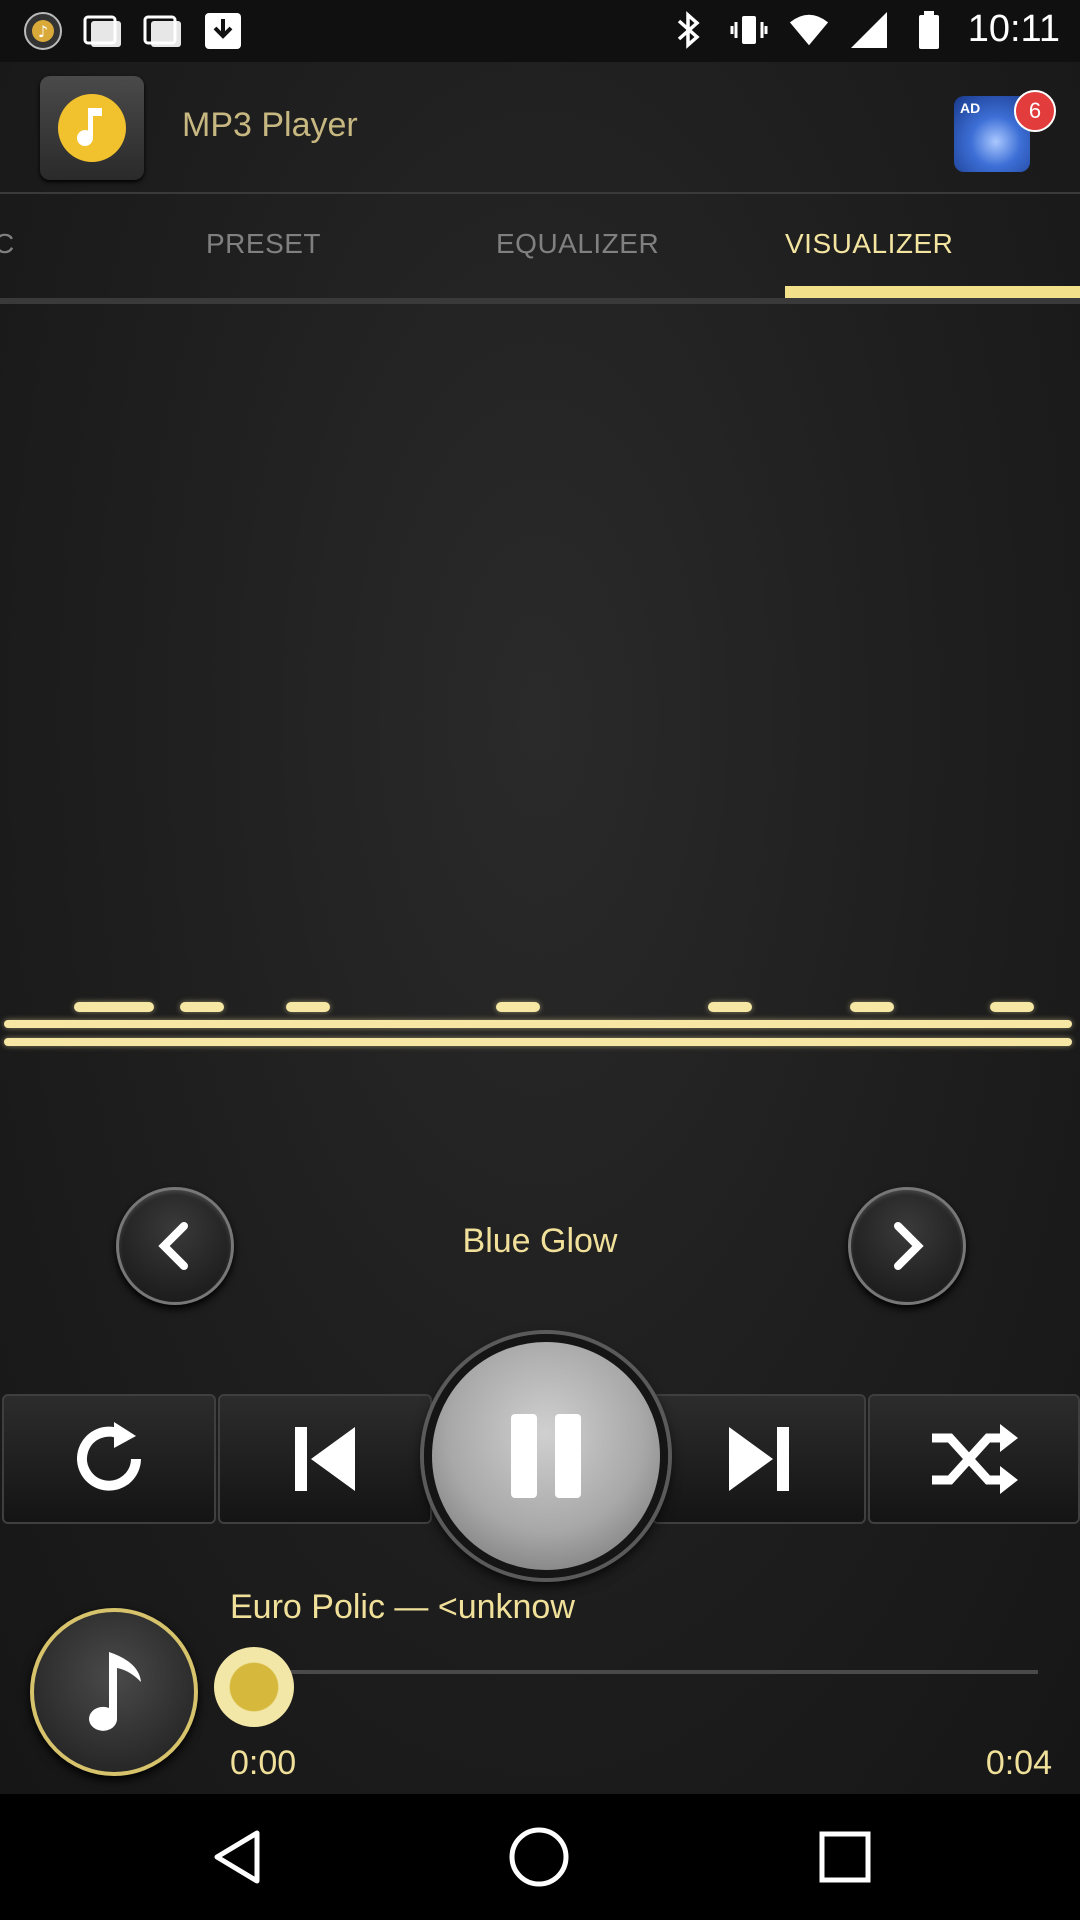 The height and width of the screenshot is (1920, 1080). What do you see at coordinates (1035, 111) in the screenshot?
I see `ad-count-badge: 6` at bounding box center [1035, 111].